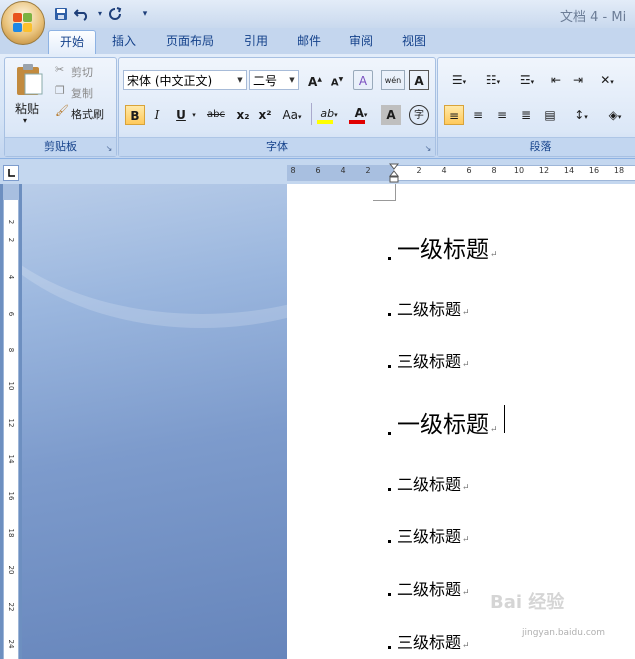  I want to click on font-color-button: A▾, so click(361, 113).